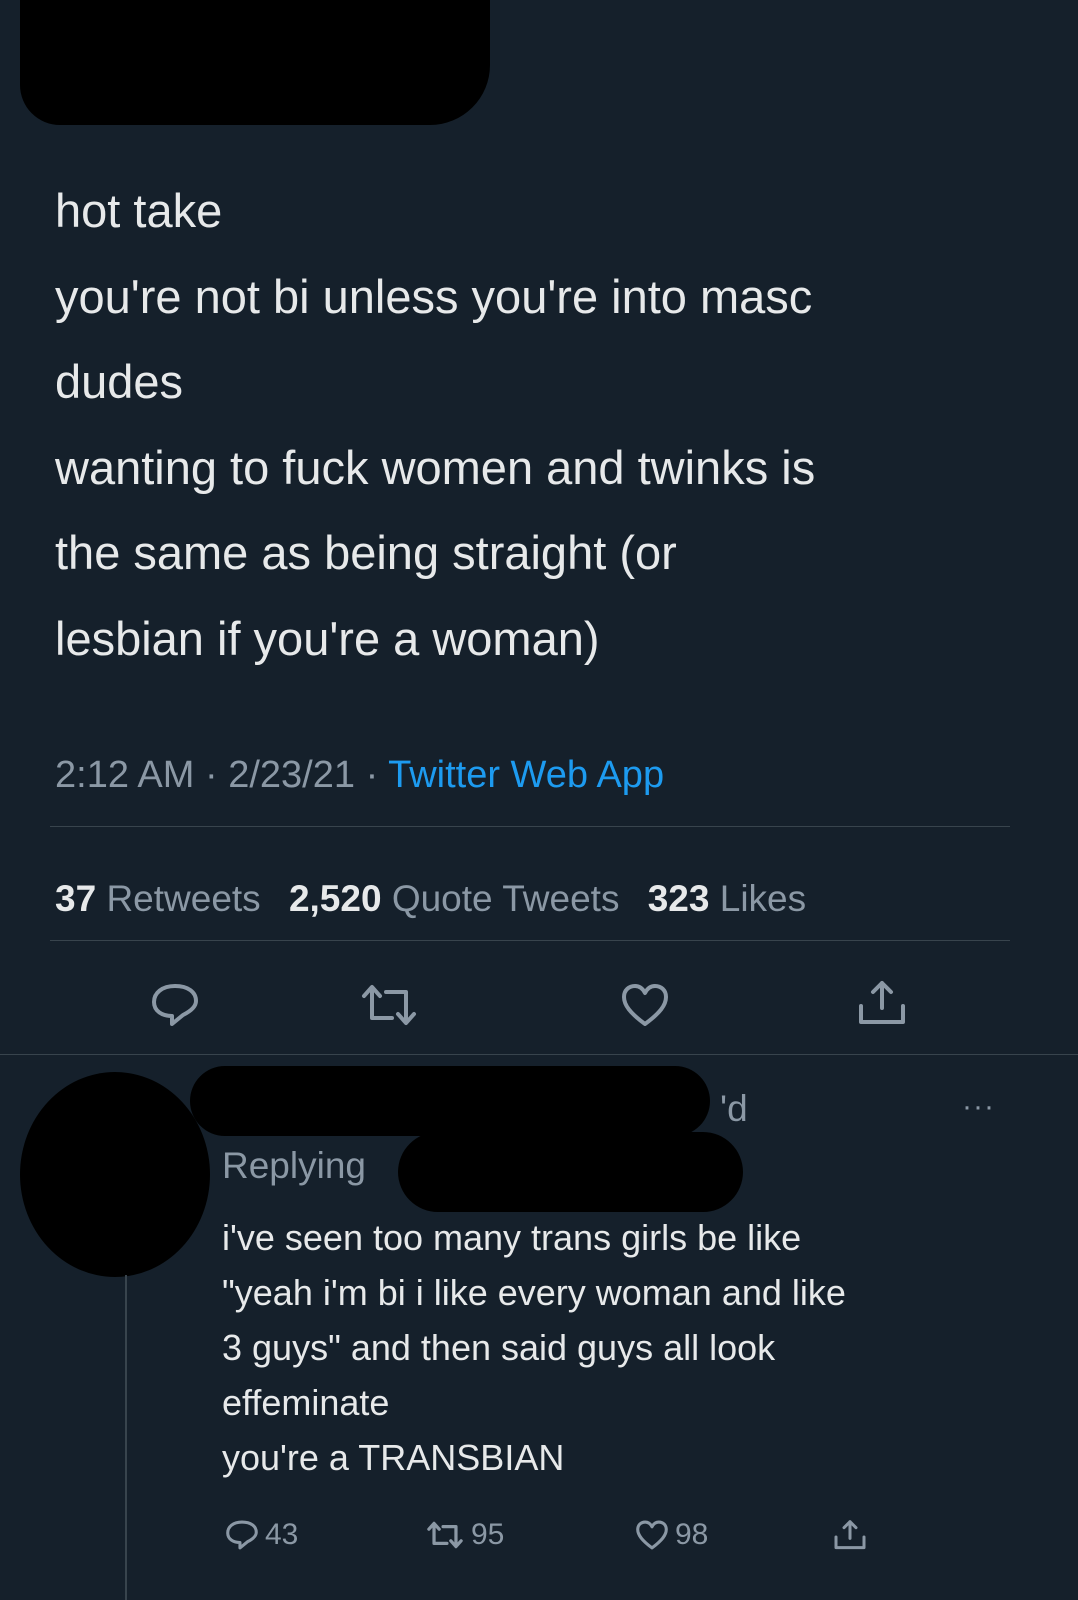 The image size is (1078, 1600). I want to click on reply-count: 43, so click(282, 1534).